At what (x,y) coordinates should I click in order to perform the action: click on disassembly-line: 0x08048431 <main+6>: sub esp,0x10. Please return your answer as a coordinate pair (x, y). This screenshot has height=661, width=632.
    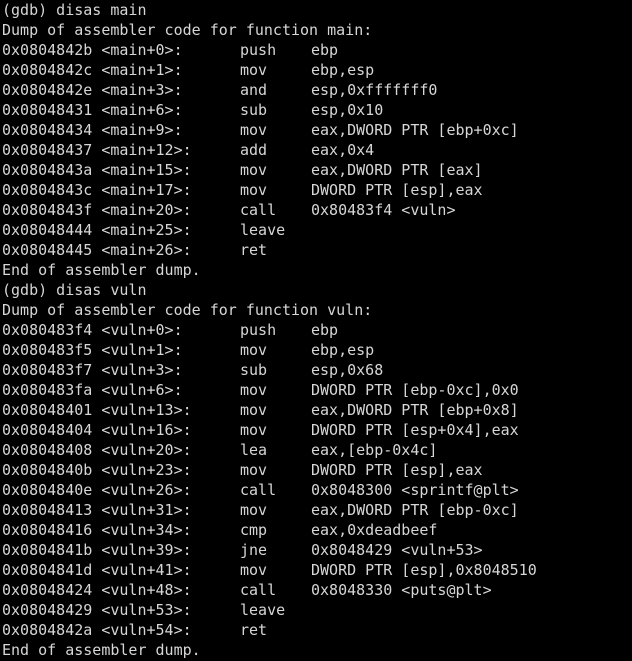
    Looking at the image, I should click on (316, 110).